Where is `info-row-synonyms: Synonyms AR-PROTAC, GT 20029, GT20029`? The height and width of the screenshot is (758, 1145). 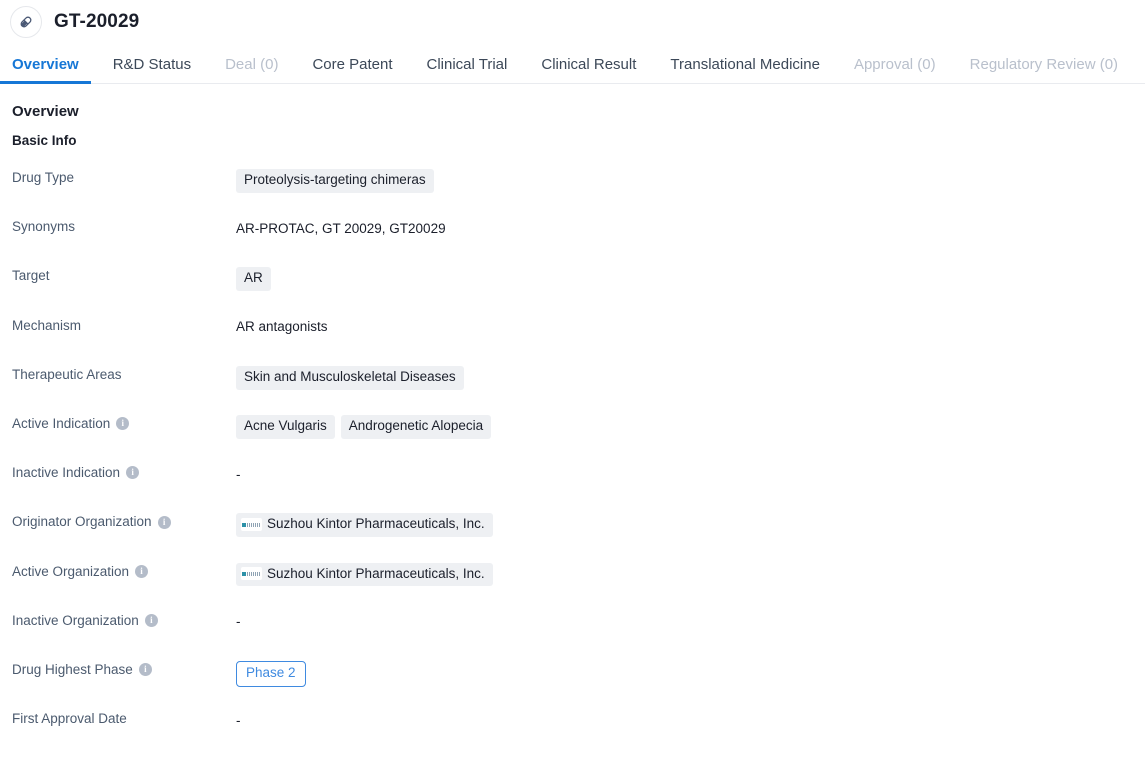 info-row-synonyms: Synonyms AR-PROTAC, GT 20029, GT20029 is located at coordinates (578, 242).